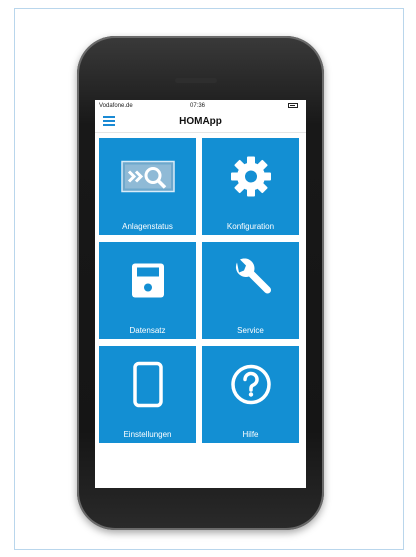  I want to click on carrier-label: Vodafone.de, so click(116, 106).